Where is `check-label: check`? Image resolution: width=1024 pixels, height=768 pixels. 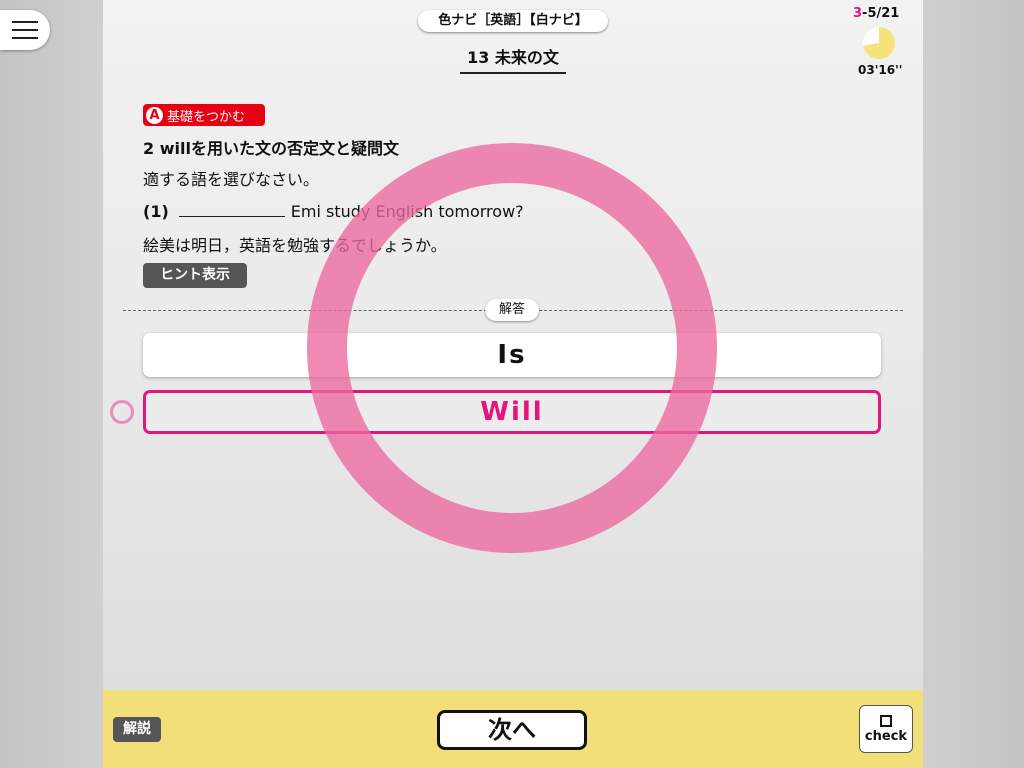
check-label: check is located at coordinates (886, 736).